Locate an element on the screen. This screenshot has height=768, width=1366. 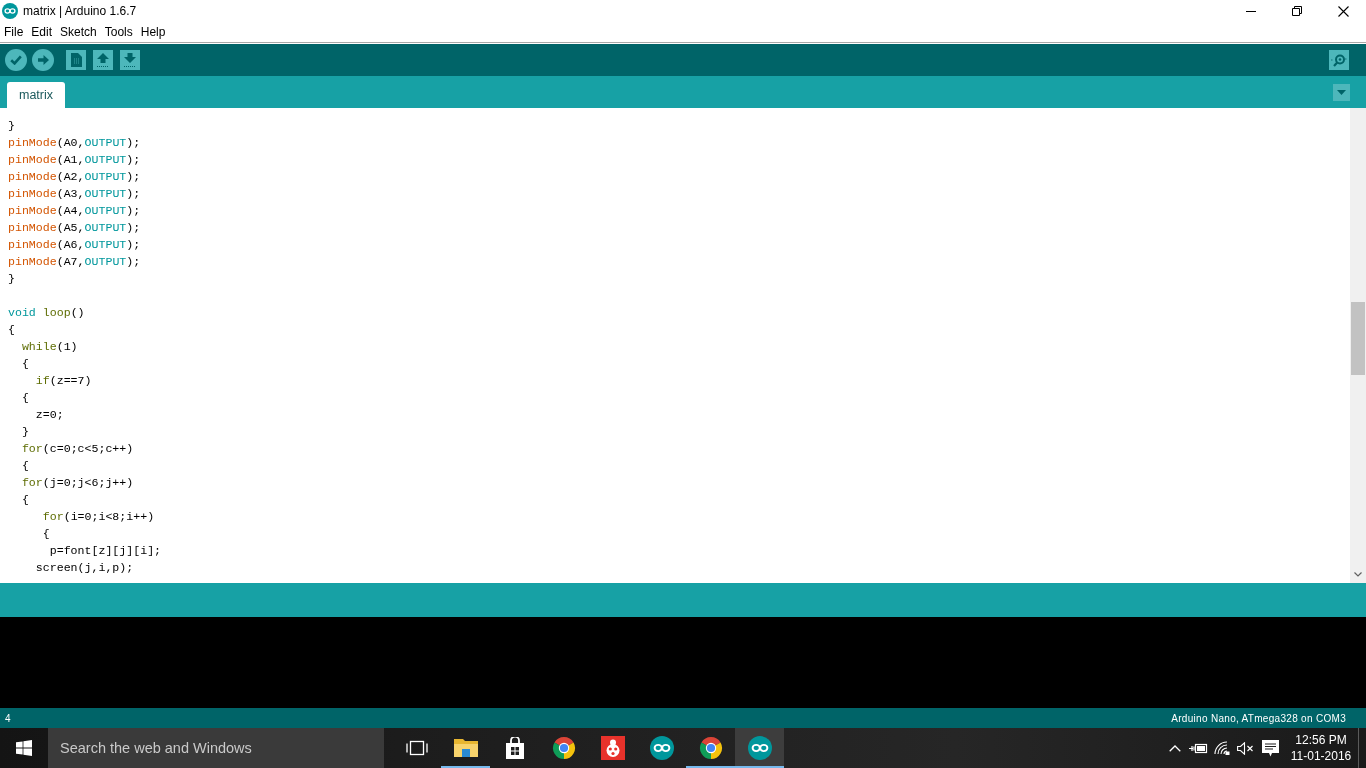
magnifier-icon is located at coordinates (1339, 60).